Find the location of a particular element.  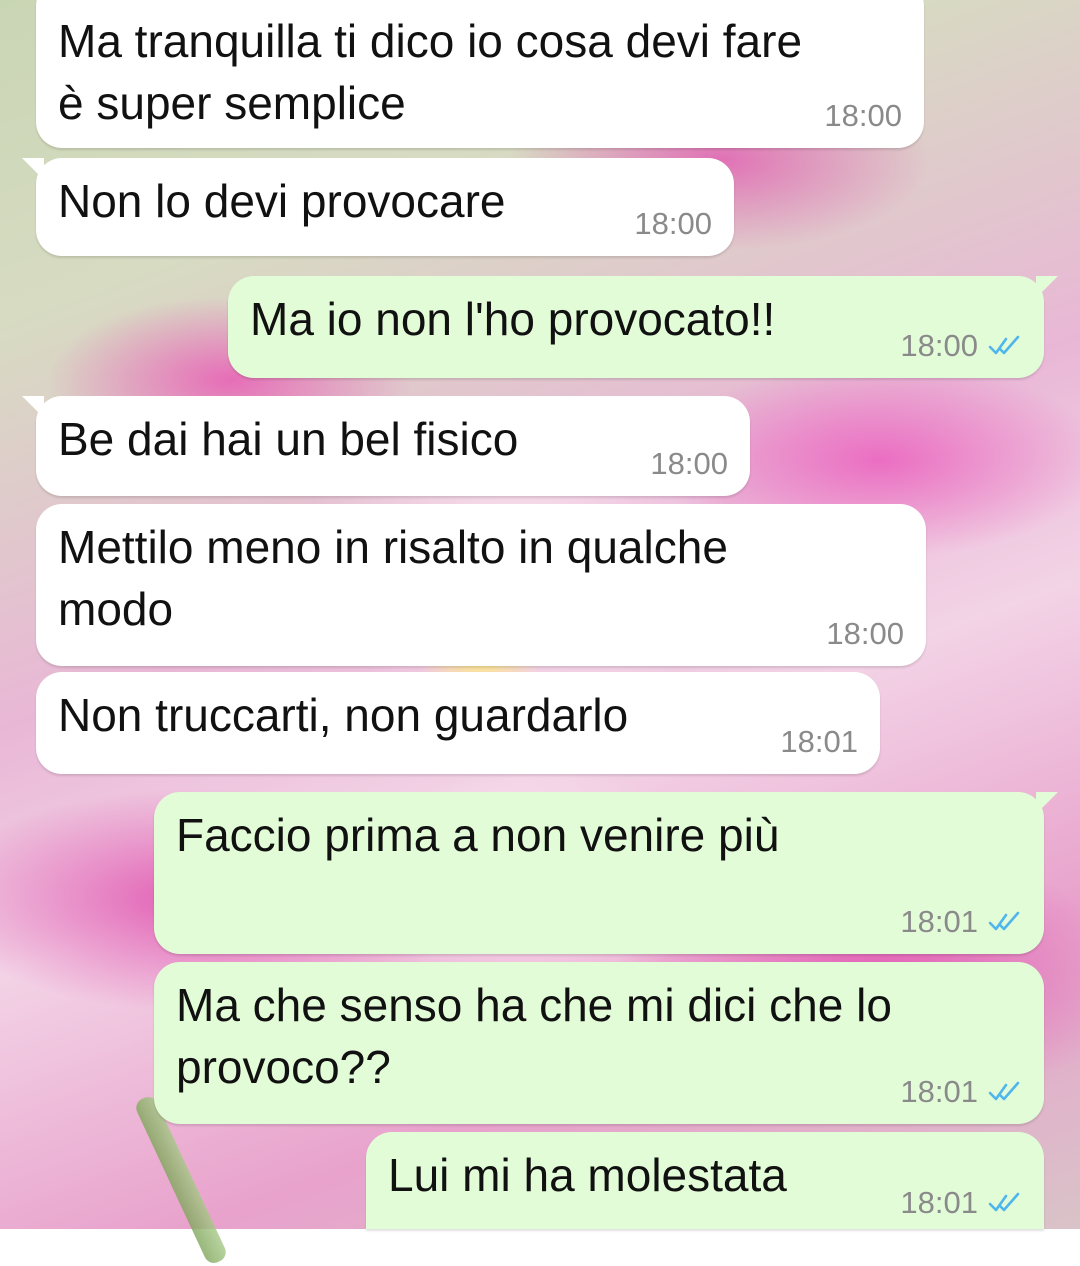

message-text: Non truccarti, non guardarlo is located at coordinates (343, 715).